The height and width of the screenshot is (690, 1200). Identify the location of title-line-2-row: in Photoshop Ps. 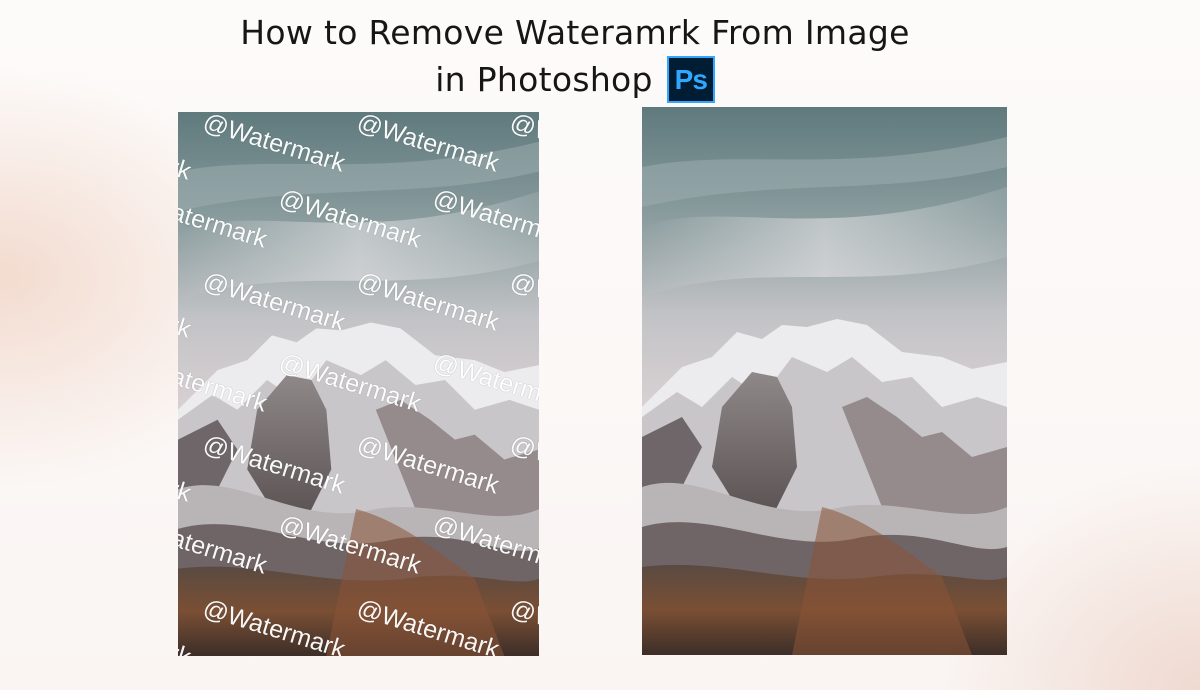
(575, 79).